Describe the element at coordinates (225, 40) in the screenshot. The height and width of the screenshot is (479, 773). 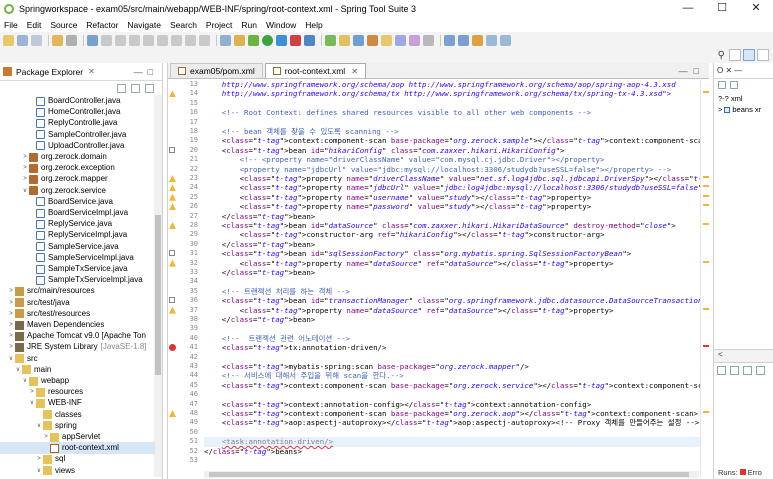
I see `drop-to-frame-icon` at that location.